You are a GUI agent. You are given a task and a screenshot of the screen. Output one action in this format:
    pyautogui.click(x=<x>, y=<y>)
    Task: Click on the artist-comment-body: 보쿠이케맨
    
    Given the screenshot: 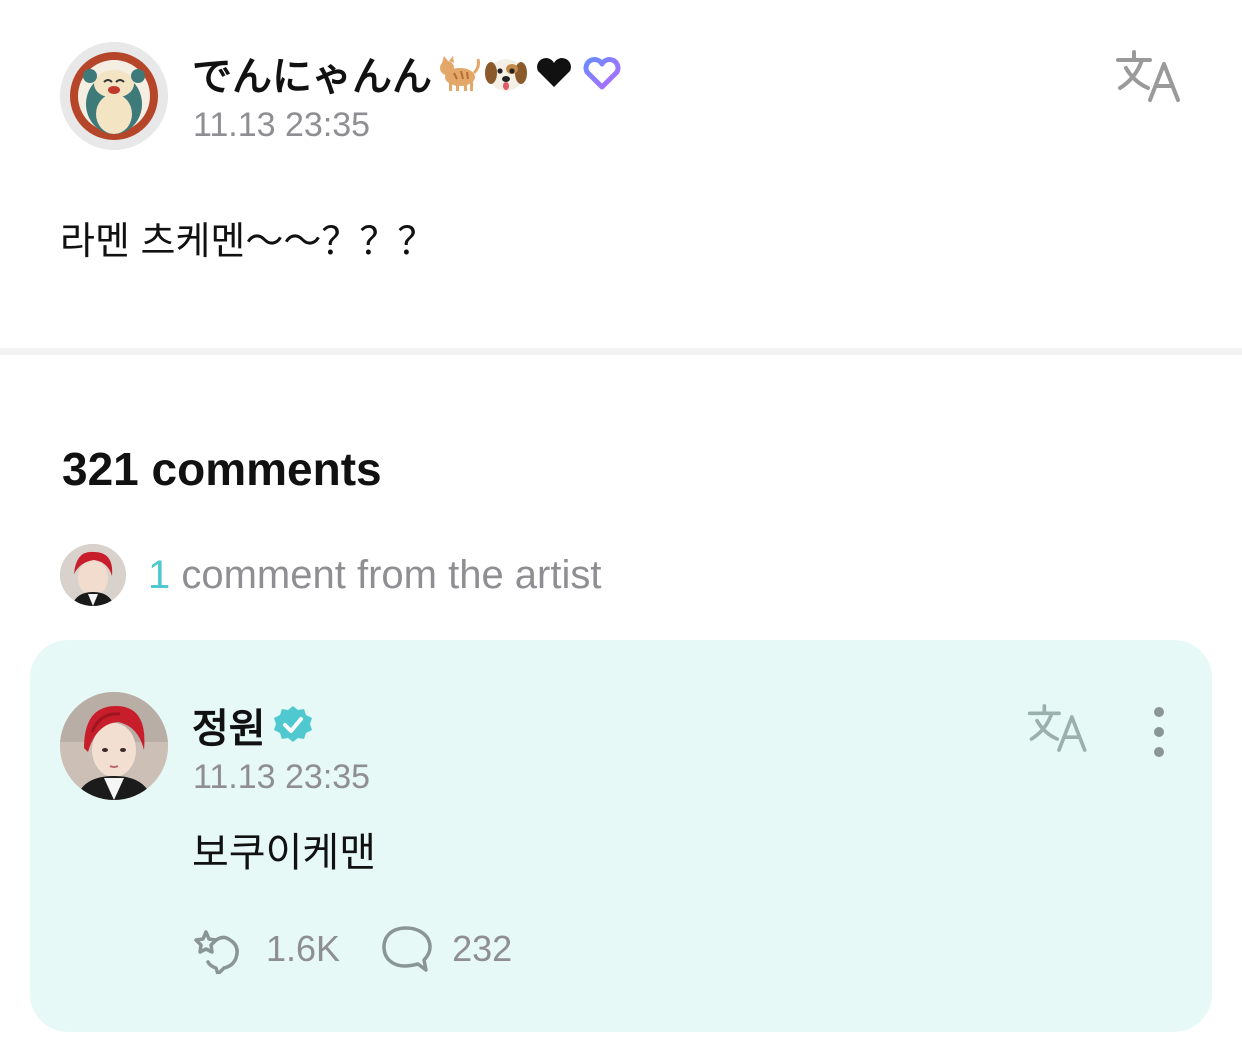 What is the action you would take?
    pyautogui.click(x=284, y=853)
    